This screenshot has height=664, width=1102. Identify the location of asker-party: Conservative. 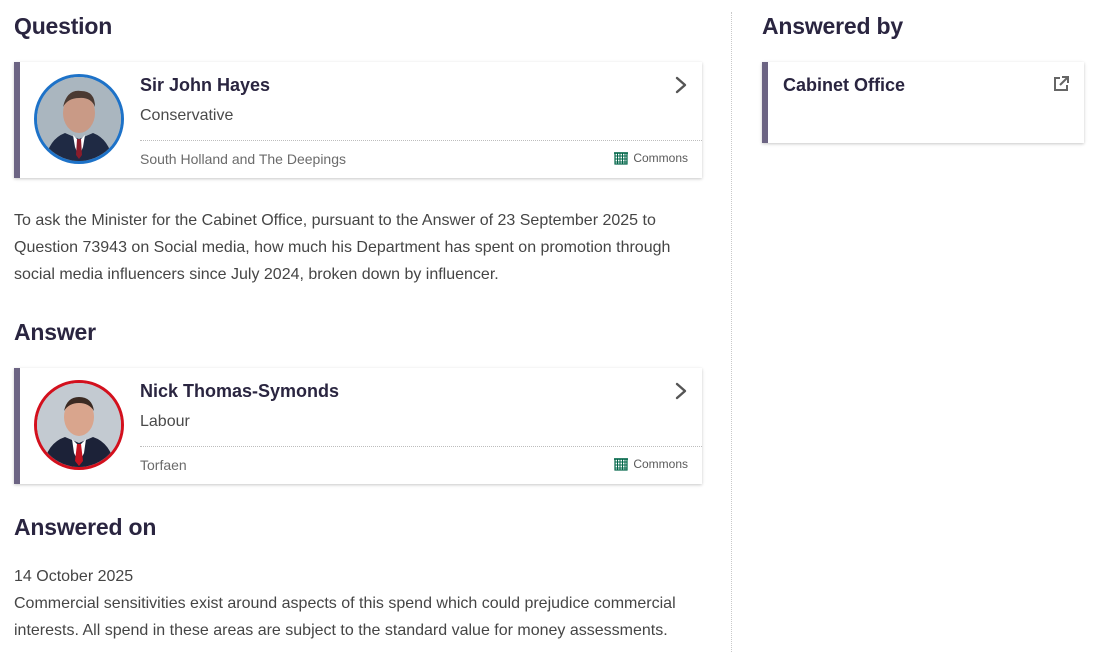
(187, 115).